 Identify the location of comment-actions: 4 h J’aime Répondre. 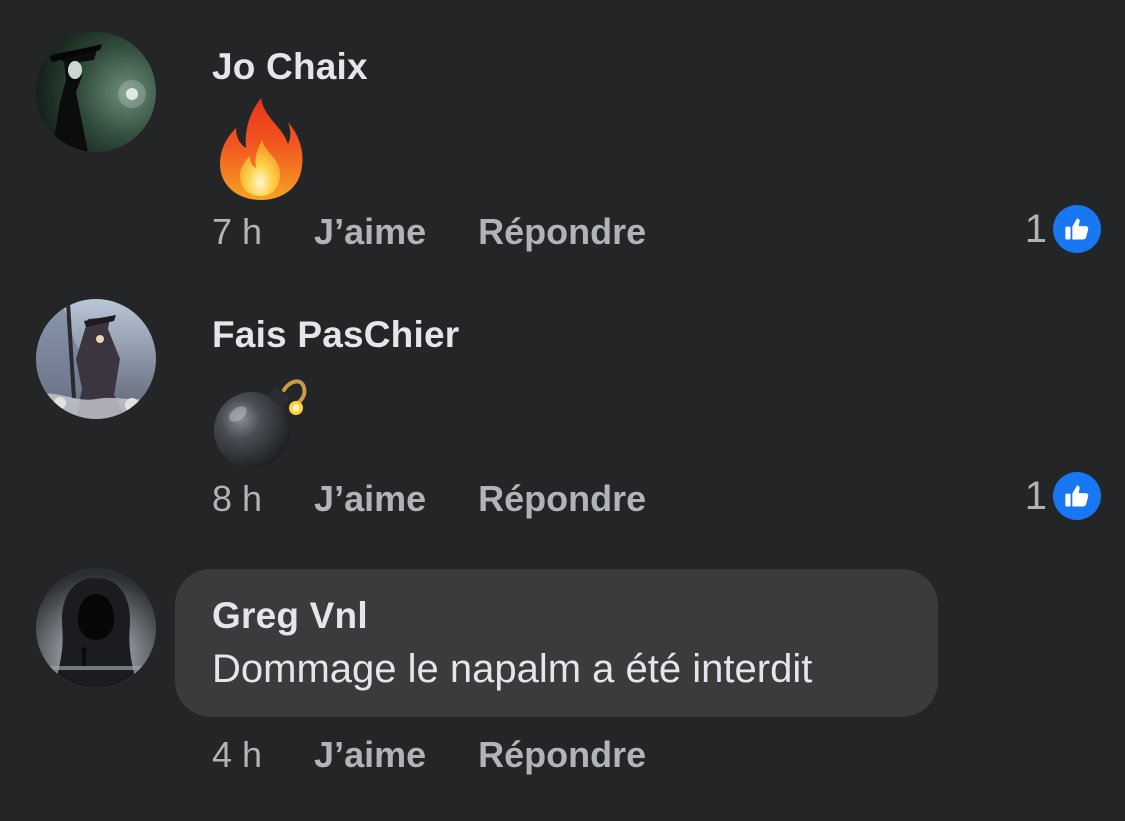
(429, 755).